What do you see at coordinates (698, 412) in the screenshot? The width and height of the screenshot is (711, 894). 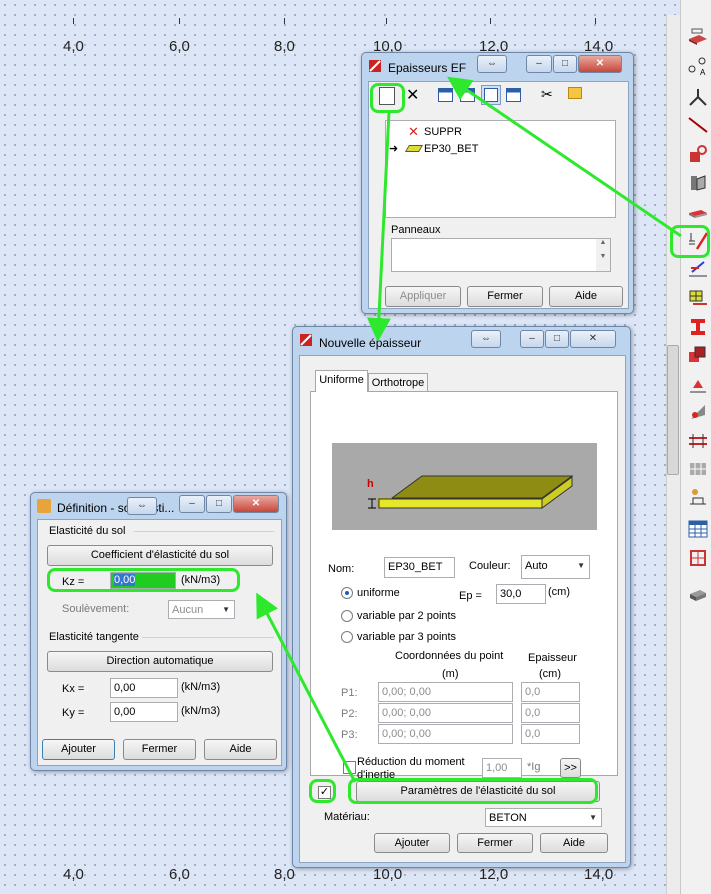 I see `hinge-icon` at bounding box center [698, 412].